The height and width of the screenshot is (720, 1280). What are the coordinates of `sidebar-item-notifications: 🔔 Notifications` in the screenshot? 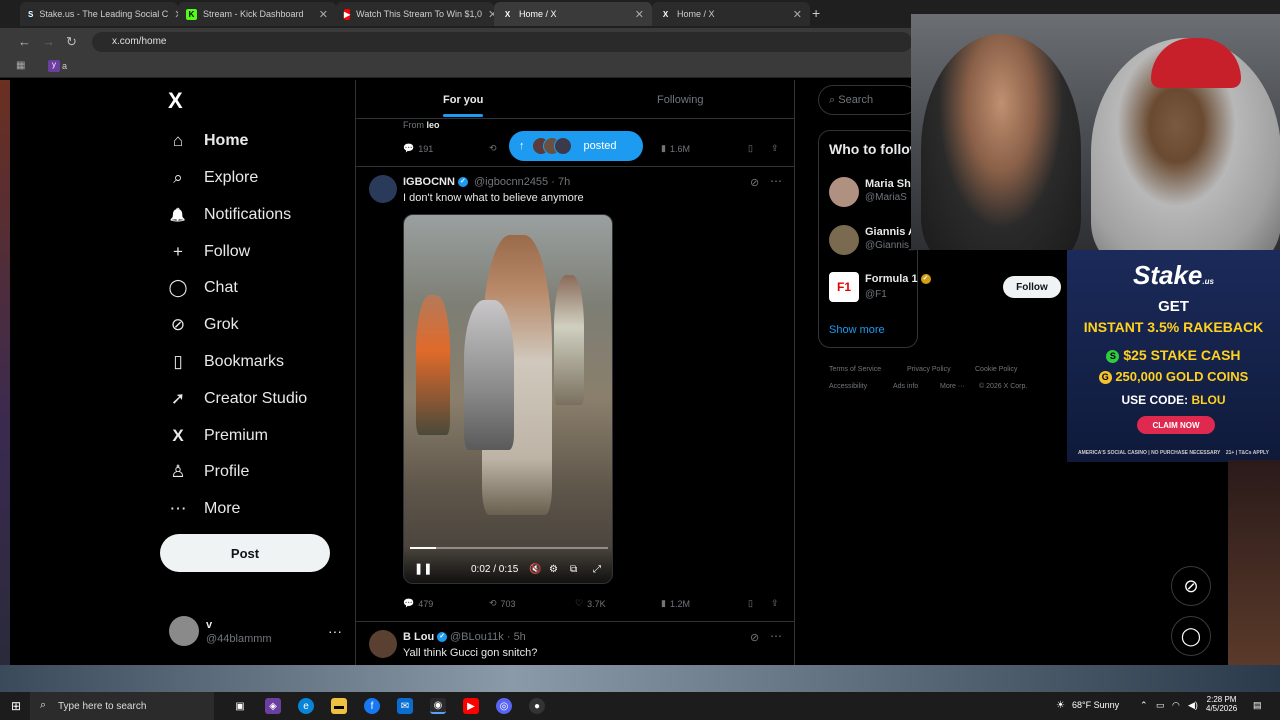 It's located at (229, 215).